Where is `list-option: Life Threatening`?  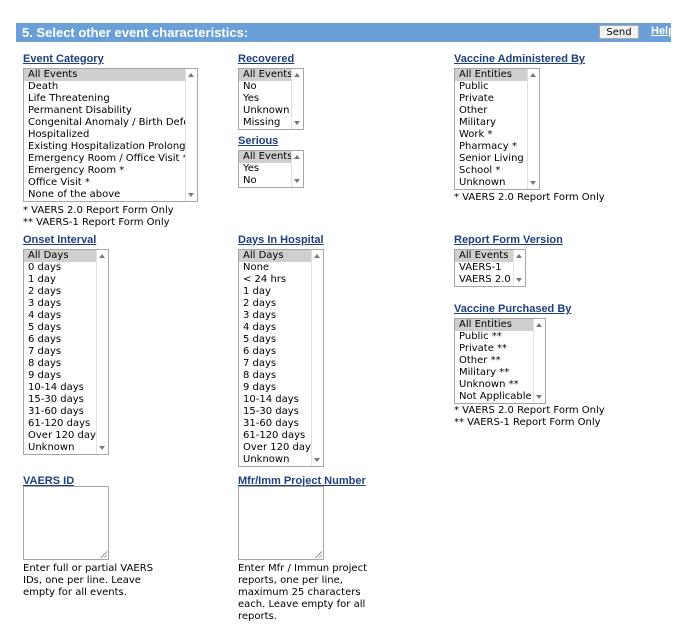
list-option: Life Threatening is located at coordinates (110, 99).